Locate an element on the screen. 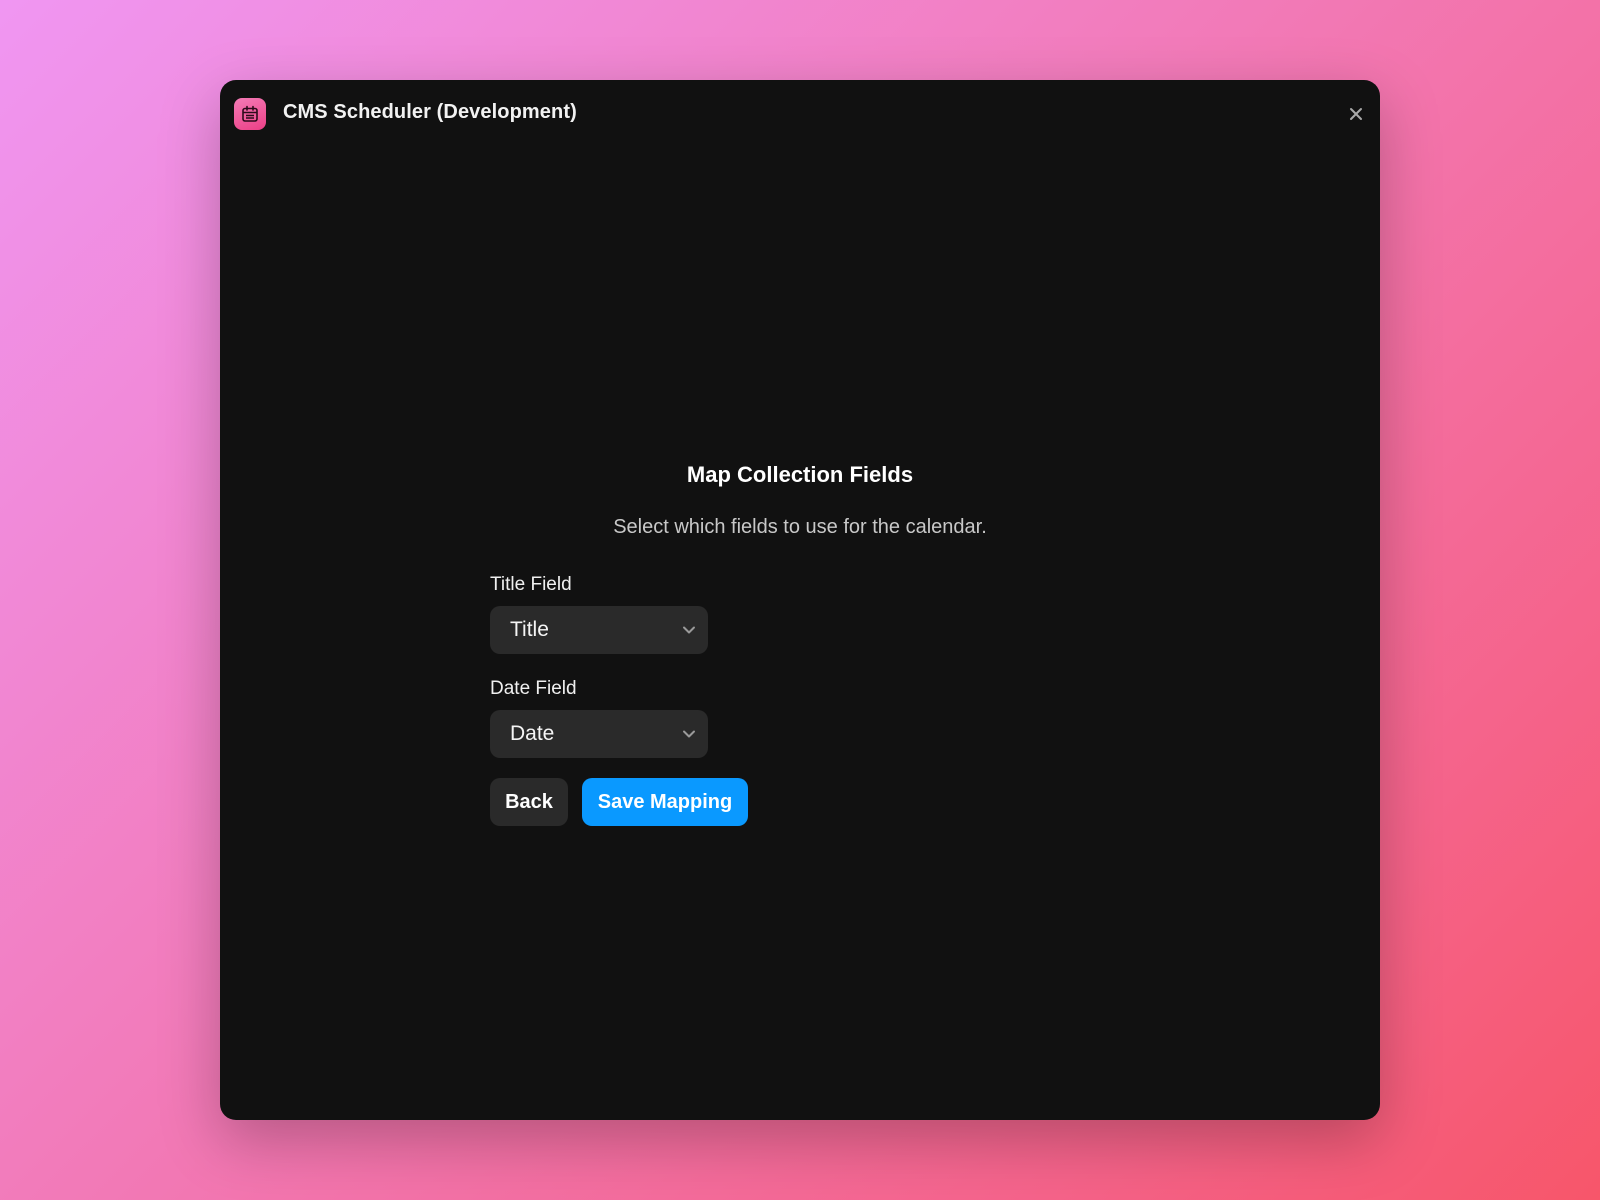 The height and width of the screenshot is (1200, 1600). save-mapping-button: Save Mapping is located at coordinates (665, 802).